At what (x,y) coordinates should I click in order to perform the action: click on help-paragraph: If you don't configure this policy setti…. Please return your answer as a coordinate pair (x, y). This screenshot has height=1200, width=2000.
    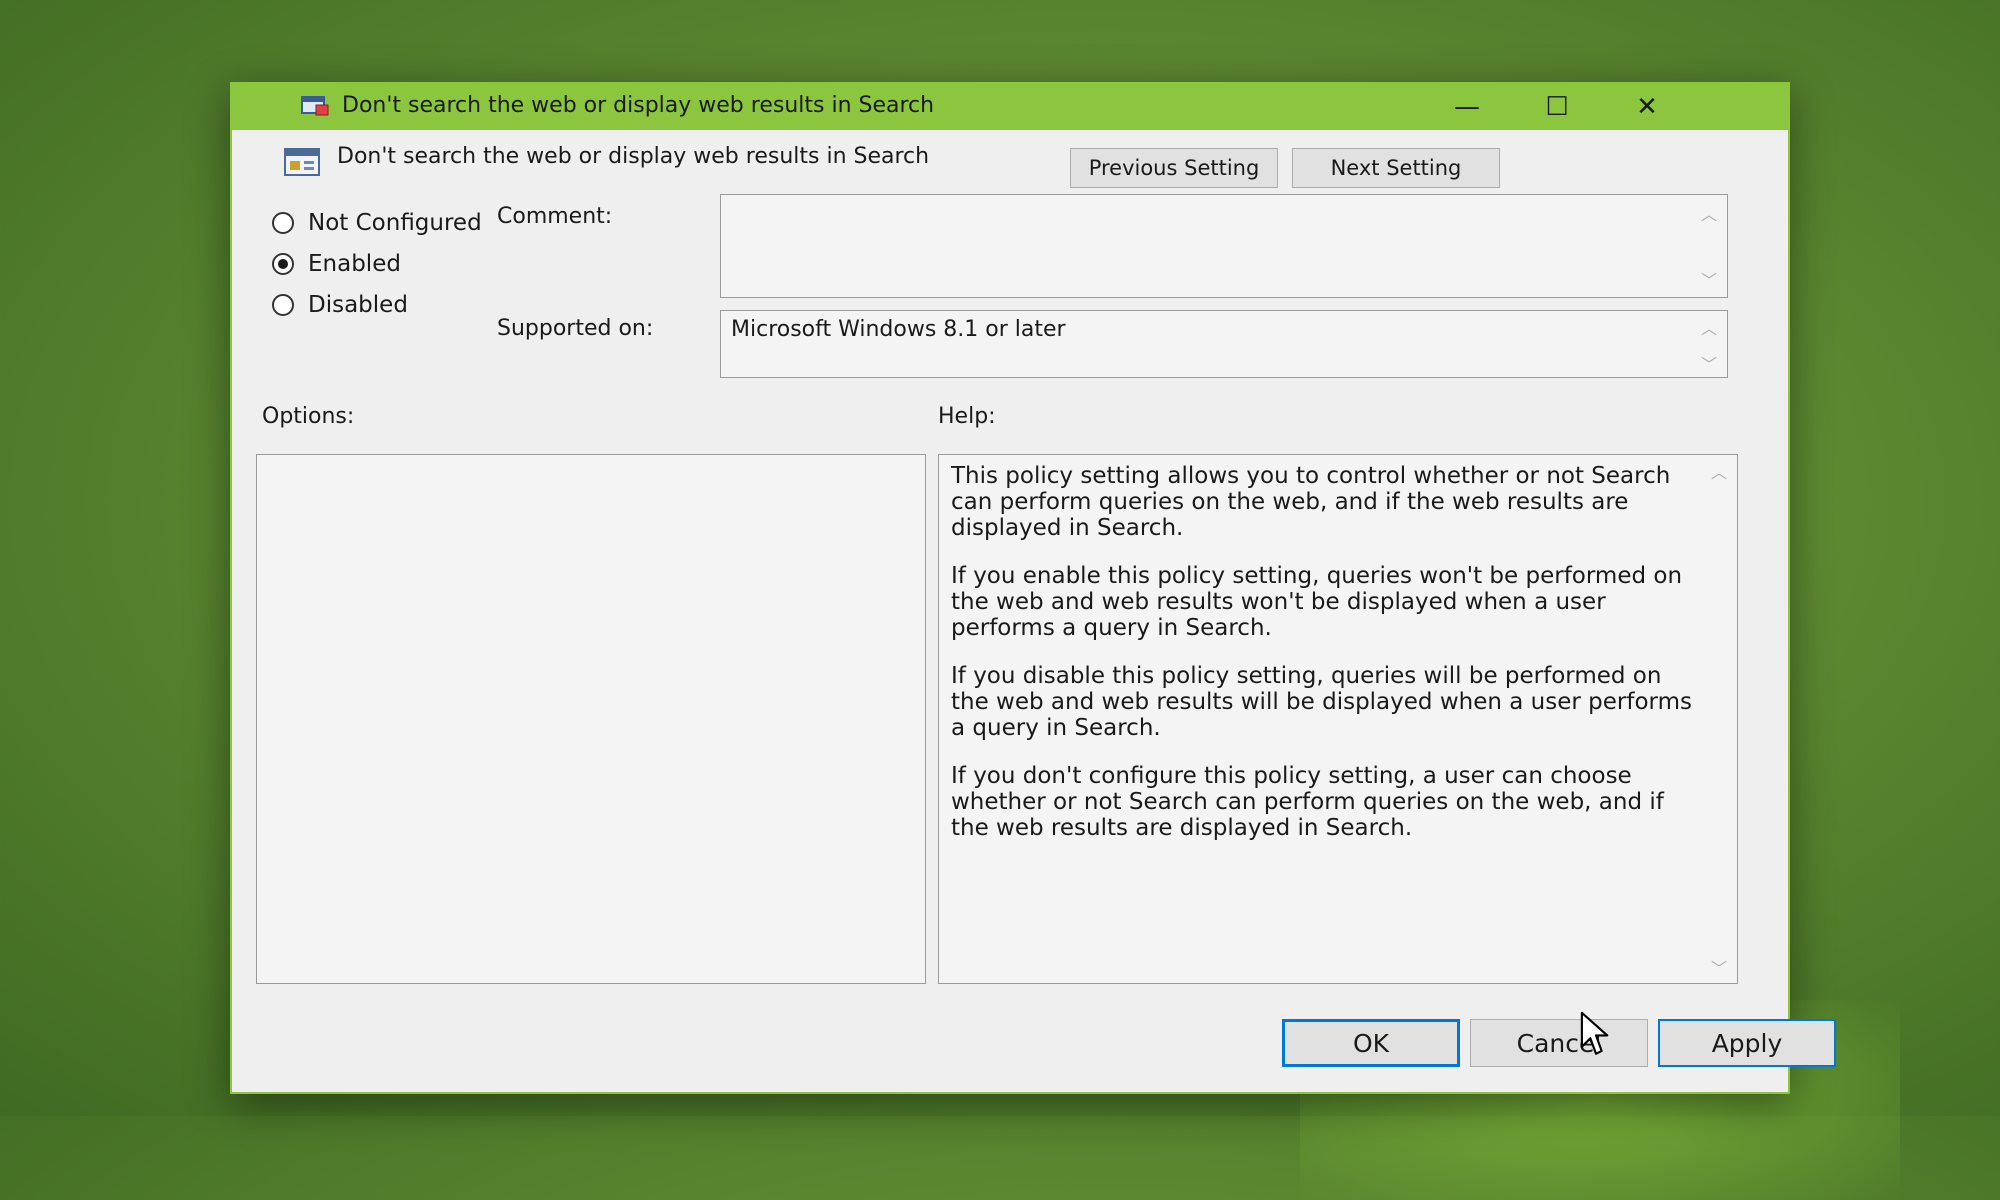
    Looking at the image, I should click on (1307, 802).